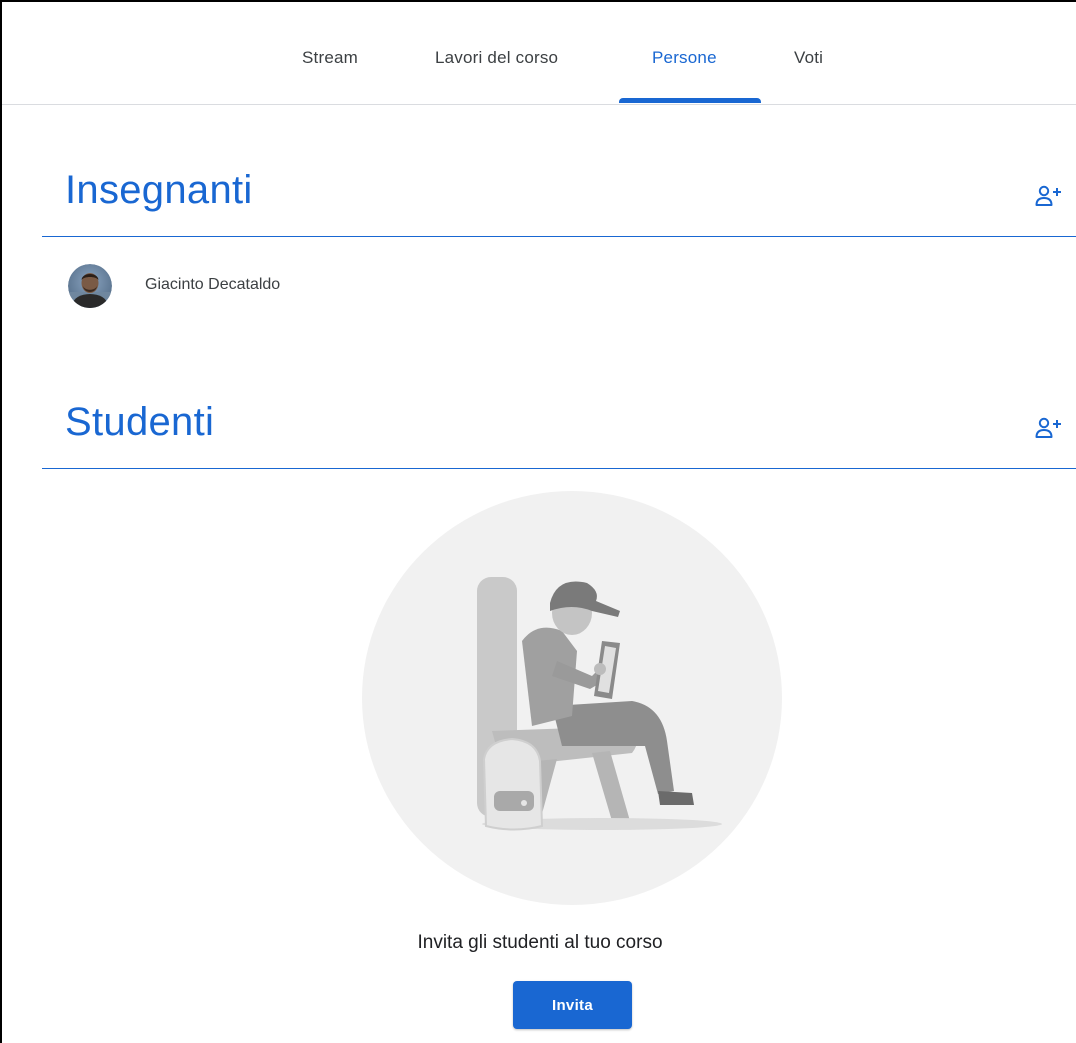 The width and height of the screenshot is (1076, 1043). Describe the element at coordinates (90, 286) in the screenshot. I see `avatar` at that location.